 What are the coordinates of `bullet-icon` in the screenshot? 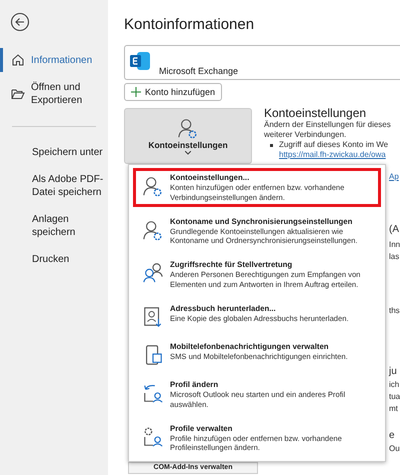 It's located at (271, 145).